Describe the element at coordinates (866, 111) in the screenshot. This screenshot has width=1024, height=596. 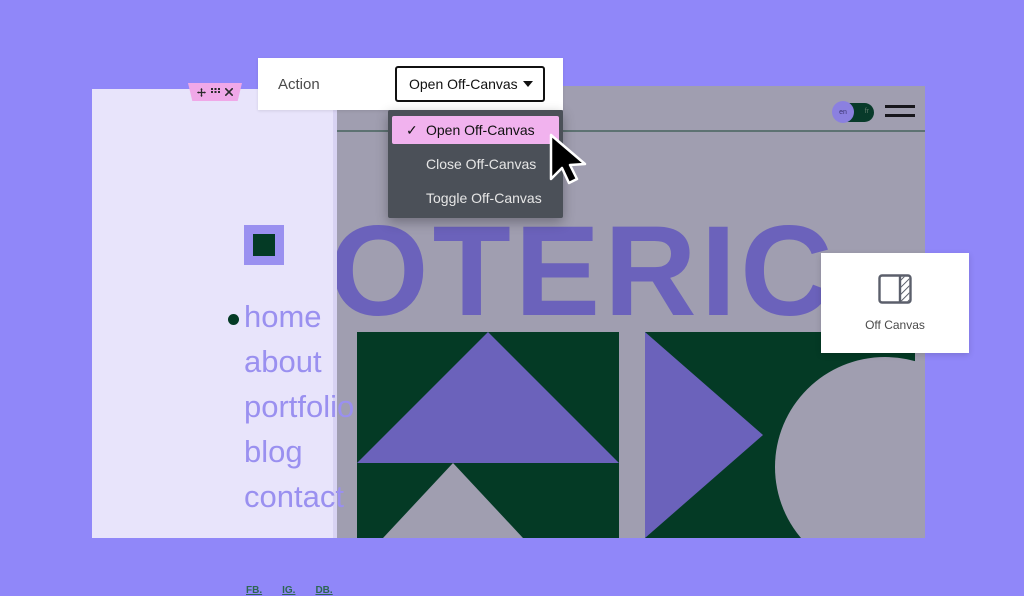
I see `language-toggle-inactive-label: fr` at that location.